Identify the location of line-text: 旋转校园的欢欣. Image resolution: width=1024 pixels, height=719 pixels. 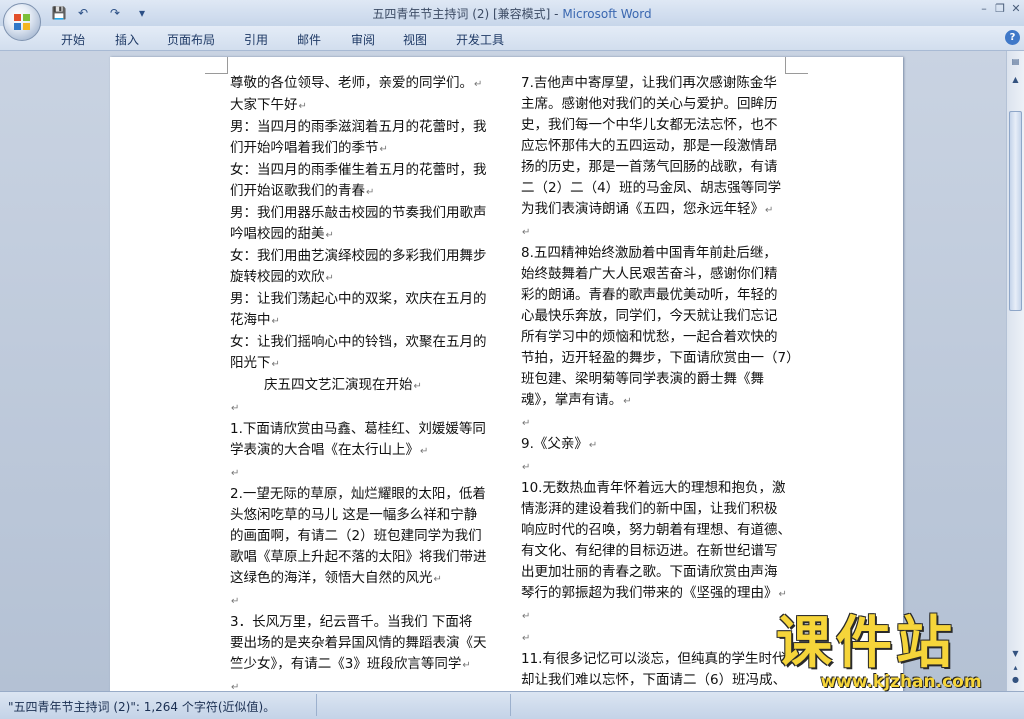
(277, 277).